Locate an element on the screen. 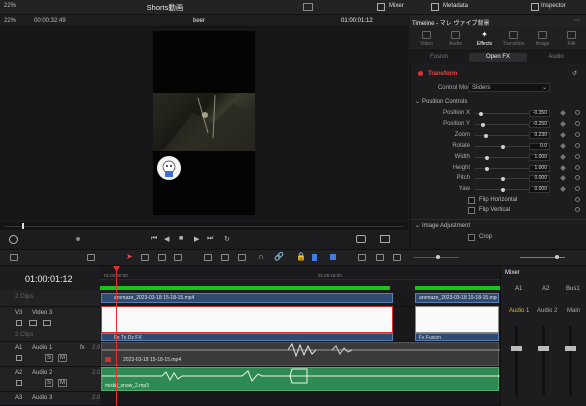 This screenshot has width=586, height=406. loop-icon: ↻ is located at coordinates (227, 239).